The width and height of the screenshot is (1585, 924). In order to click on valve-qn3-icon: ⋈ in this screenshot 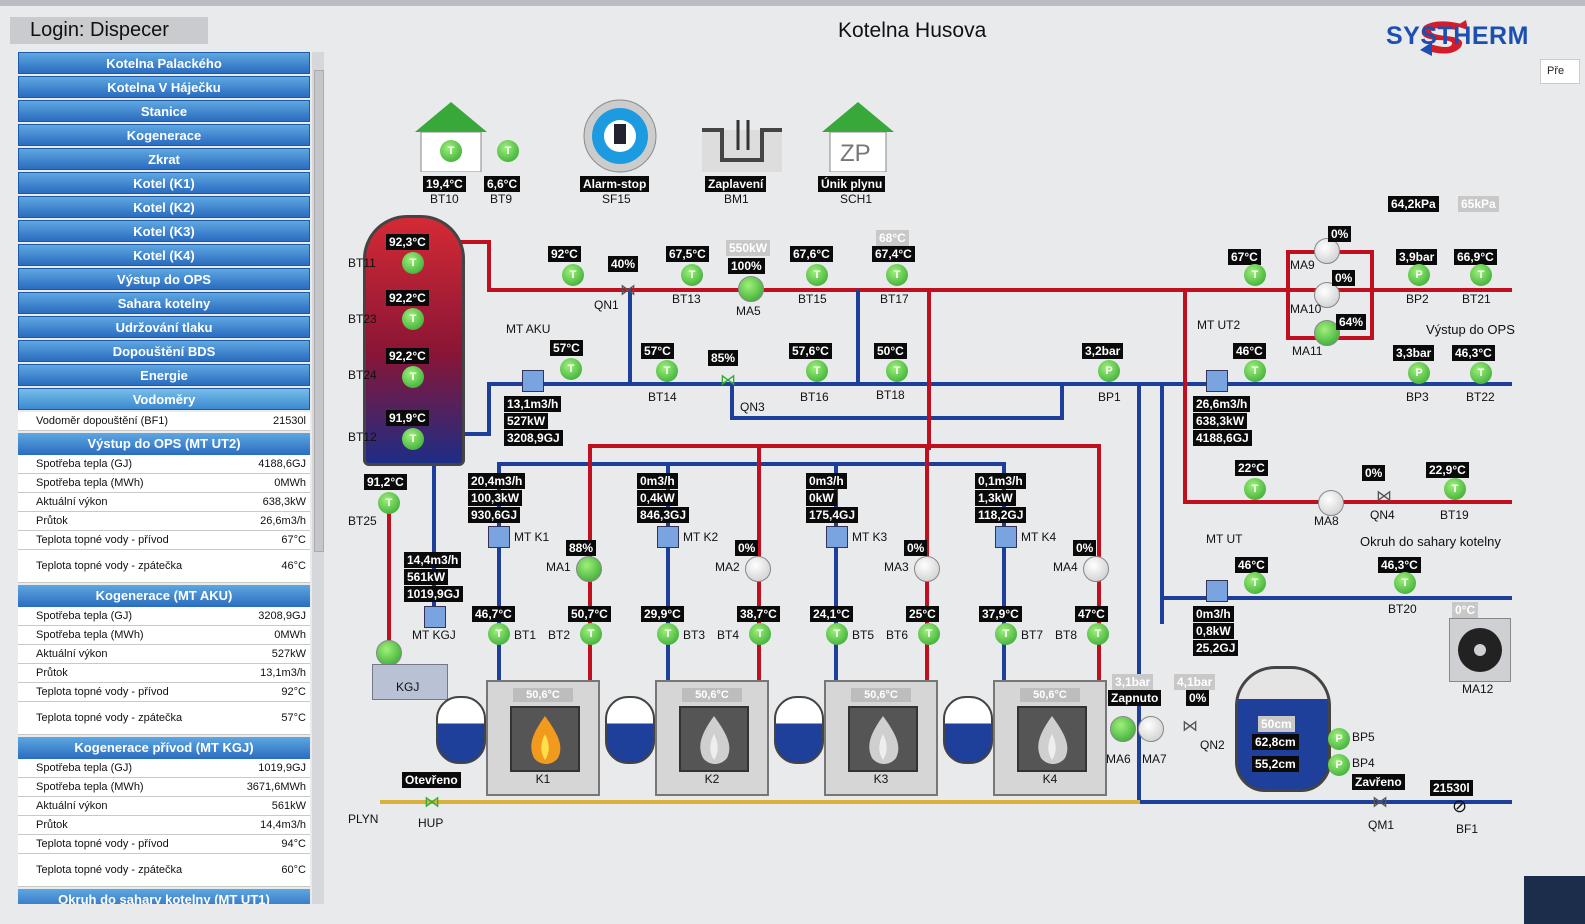, I will do `click(728, 380)`.